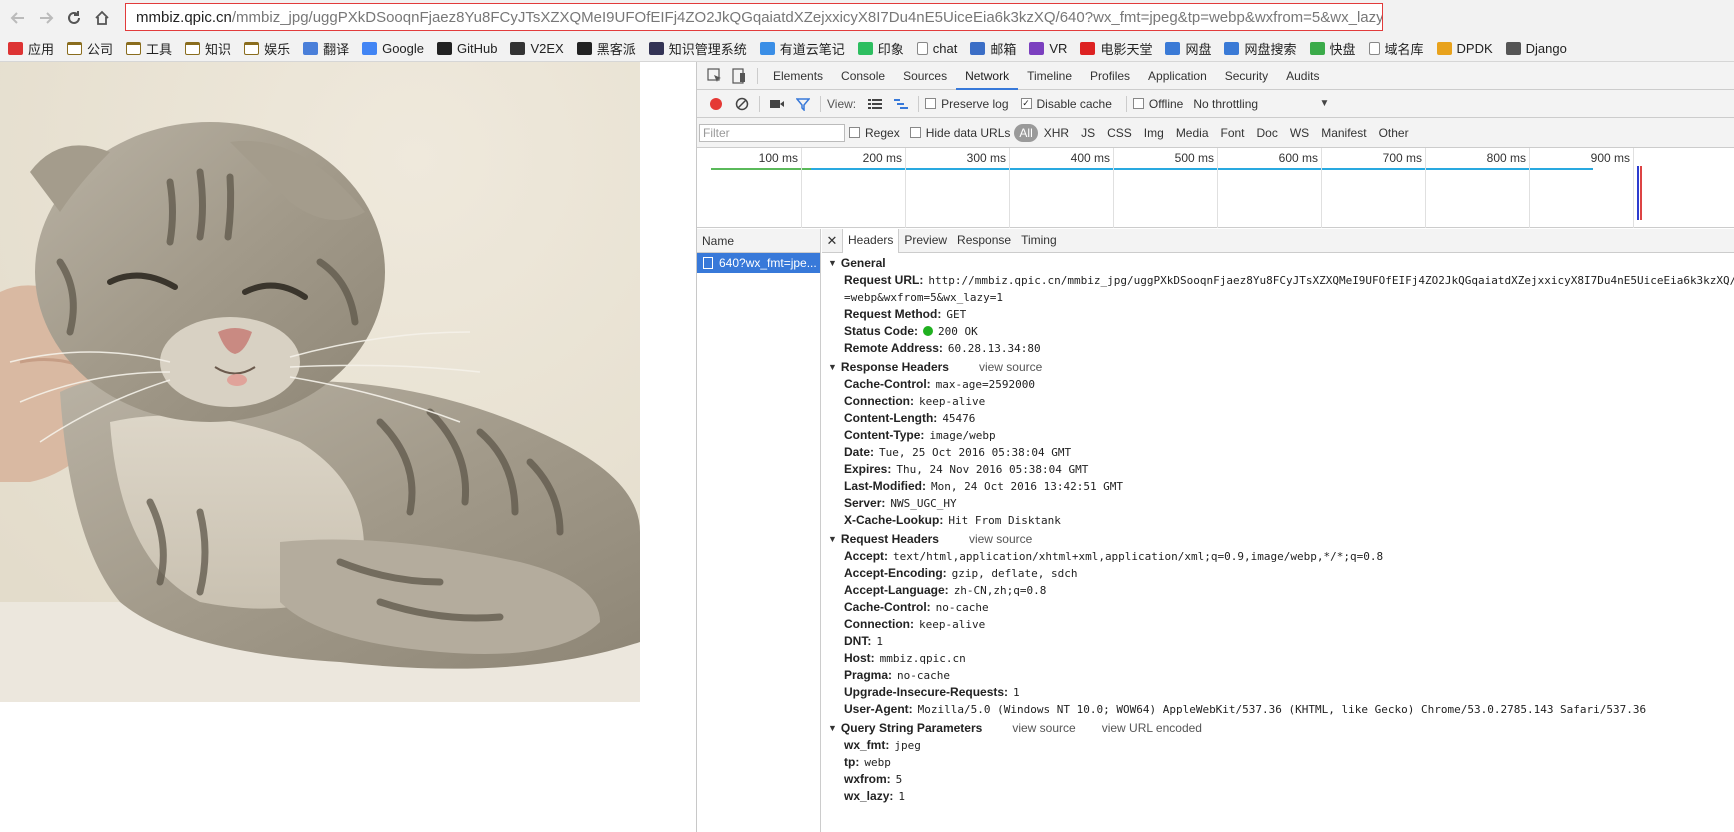  What do you see at coordinates (1154, 133) in the screenshot?
I see `filter-type-img: Img` at bounding box center [1154, 133].